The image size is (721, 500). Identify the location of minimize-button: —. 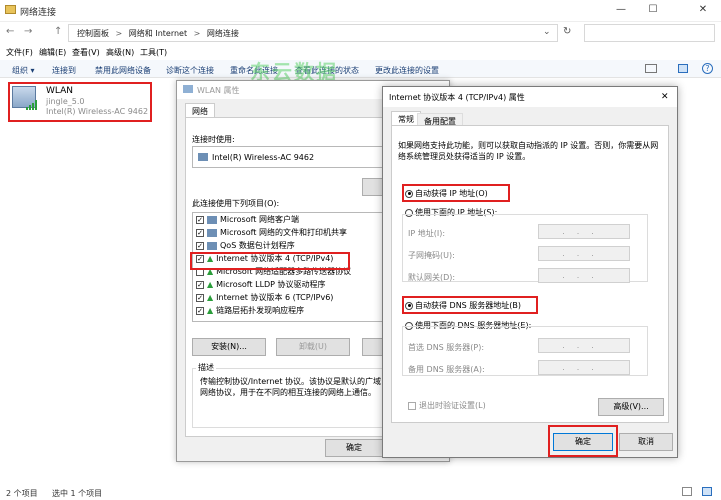
(621, 10).